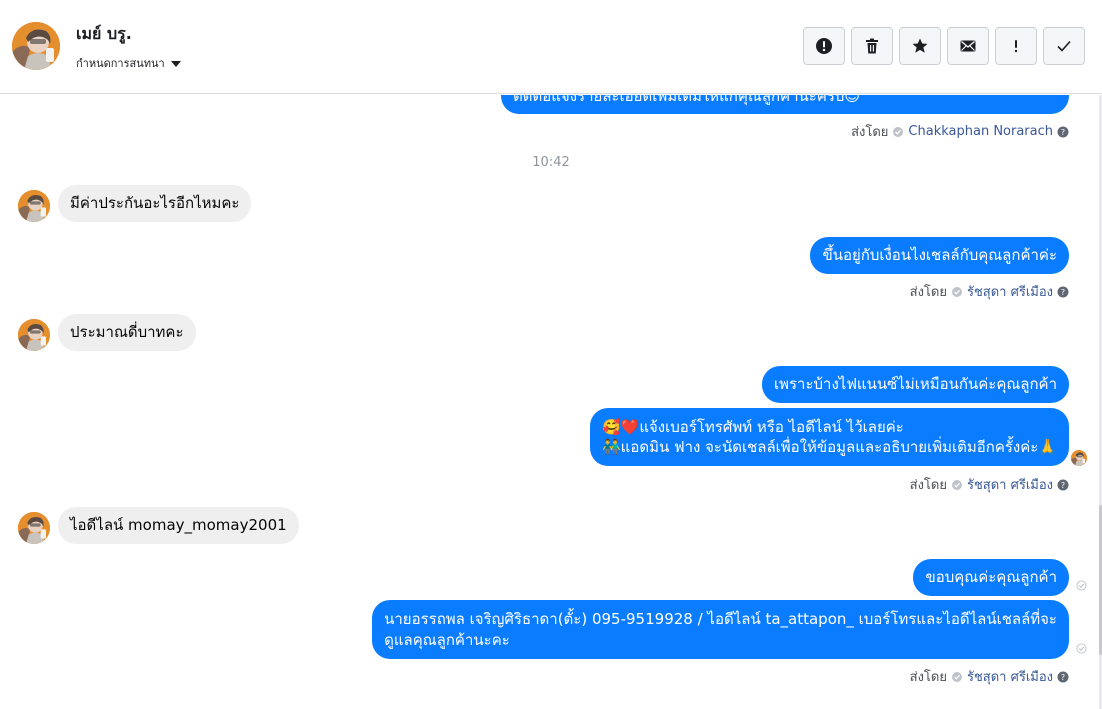 Image resolution: width=1102 pixels, height=709 pixels. I want to click on message-text: ขอบคุณค่ะคุณลูกค้า, so click(991, 577).